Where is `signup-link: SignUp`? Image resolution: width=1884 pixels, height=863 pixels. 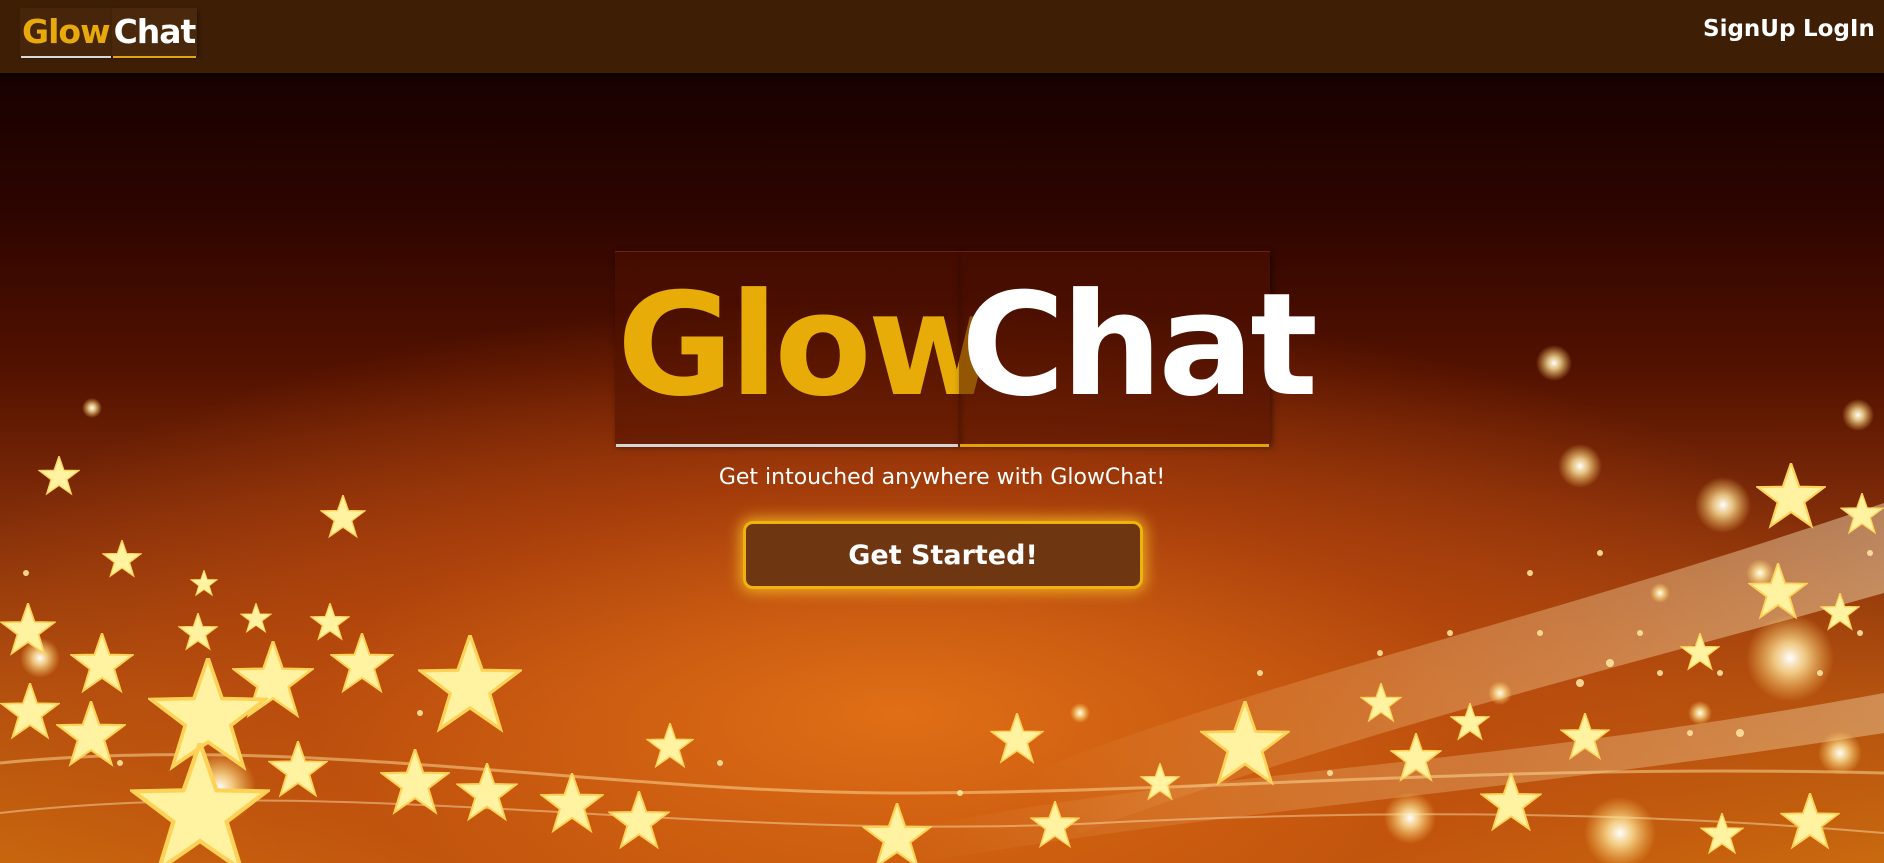 signup-link: SignUp is located at coordinates (1749, 29).